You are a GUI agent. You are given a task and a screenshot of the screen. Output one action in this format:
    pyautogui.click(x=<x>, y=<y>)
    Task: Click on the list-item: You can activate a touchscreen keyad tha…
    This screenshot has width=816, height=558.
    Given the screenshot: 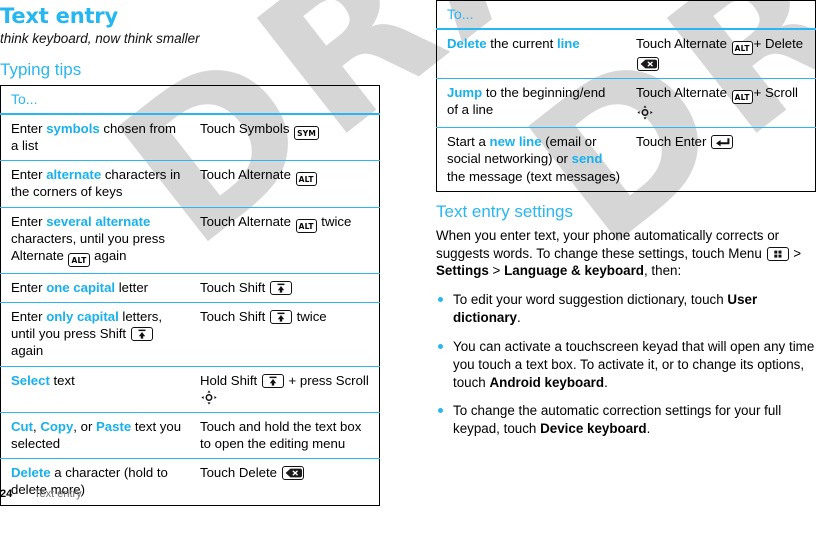 What is the action you would take?
    pyautogui.click(x=626, y=364)
    